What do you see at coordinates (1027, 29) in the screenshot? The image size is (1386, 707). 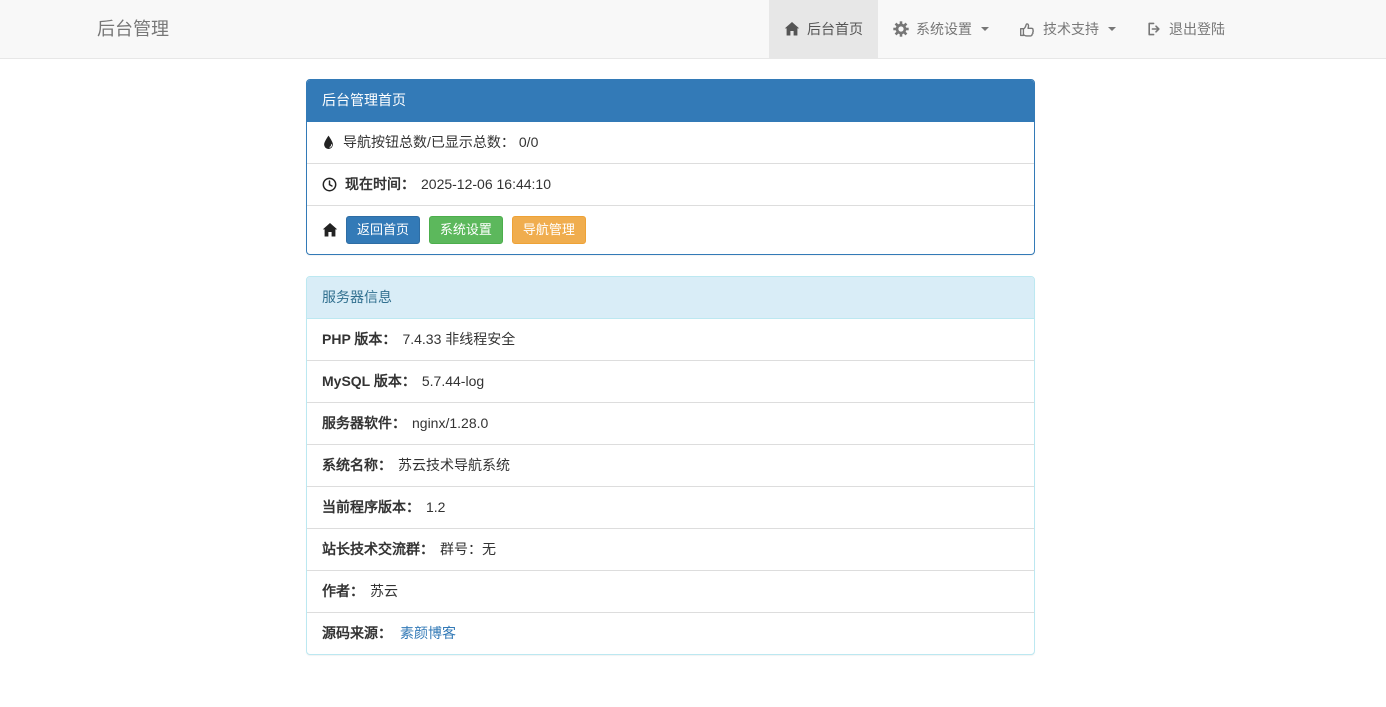 I see `thumbs-up-icon` at bounding box center [1027, 29].